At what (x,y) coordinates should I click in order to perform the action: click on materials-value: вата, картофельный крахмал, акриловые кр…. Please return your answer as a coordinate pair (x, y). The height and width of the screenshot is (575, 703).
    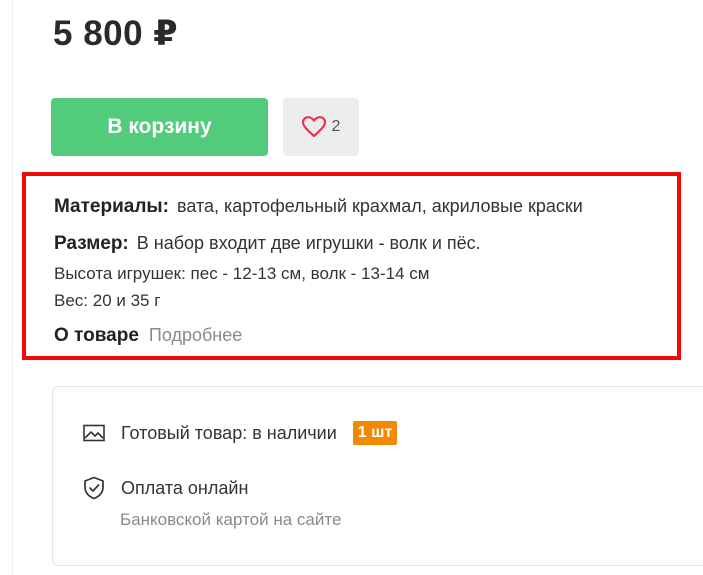
    Looking at the image, I should click on (379, 206).